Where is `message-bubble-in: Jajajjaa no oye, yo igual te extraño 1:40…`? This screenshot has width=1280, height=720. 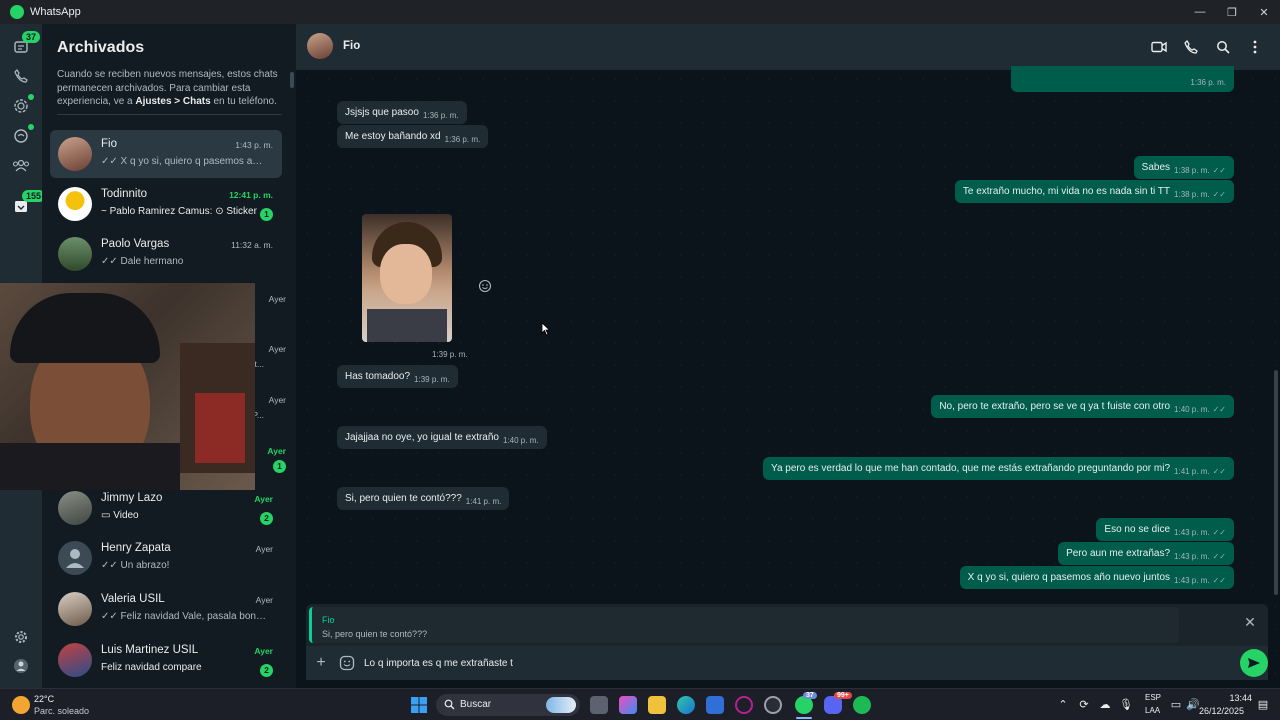 message-bubble-in: Jajajjaa no oye, yo igual te extraño 1:40… is located at coordinates (442, 437).